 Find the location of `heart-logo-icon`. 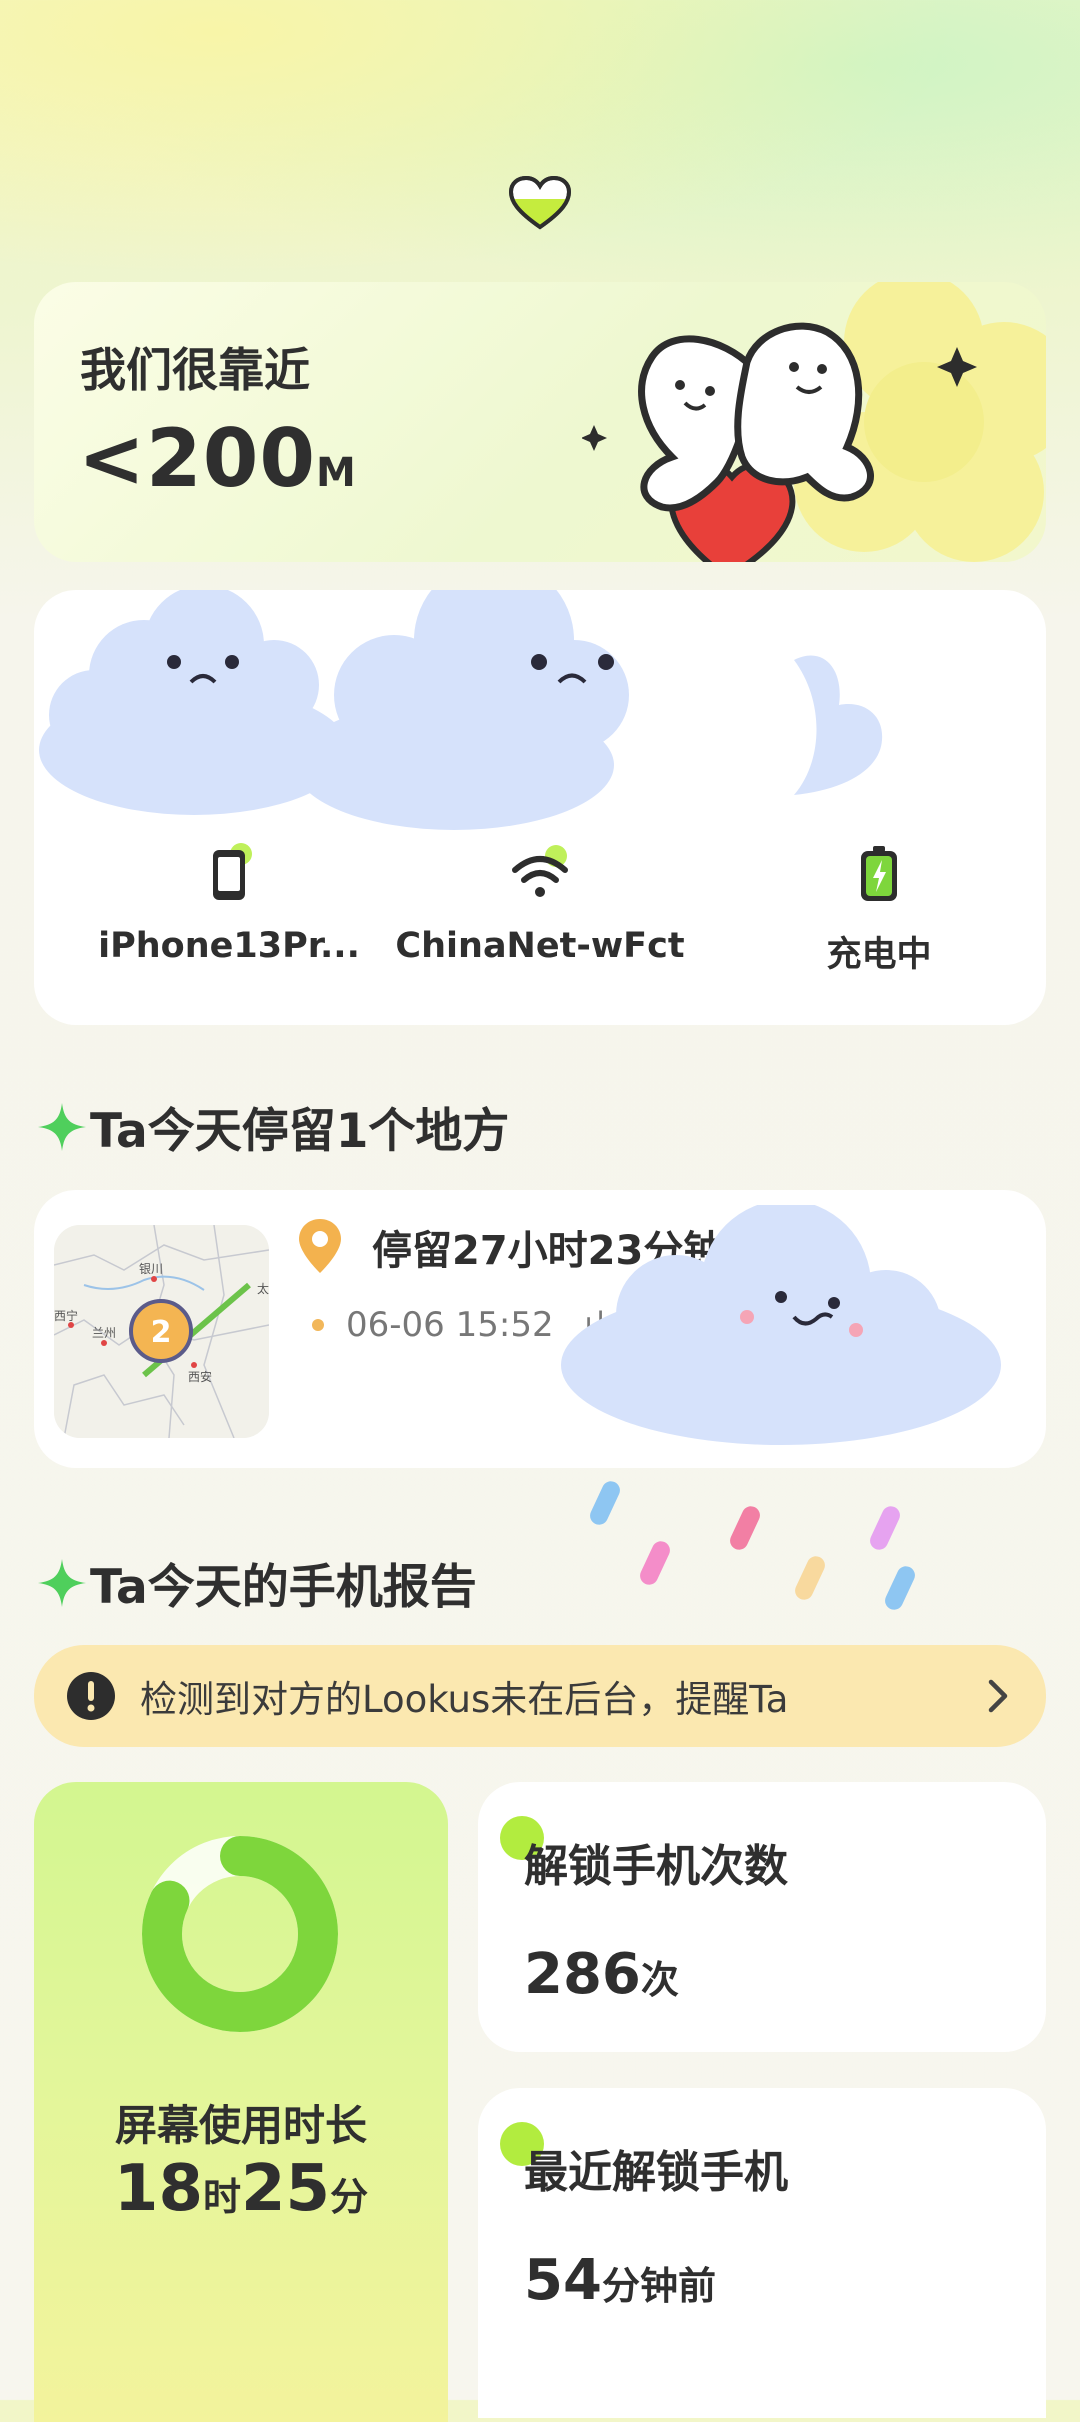

heart-logo-icon is located at coordinates (540, 202).